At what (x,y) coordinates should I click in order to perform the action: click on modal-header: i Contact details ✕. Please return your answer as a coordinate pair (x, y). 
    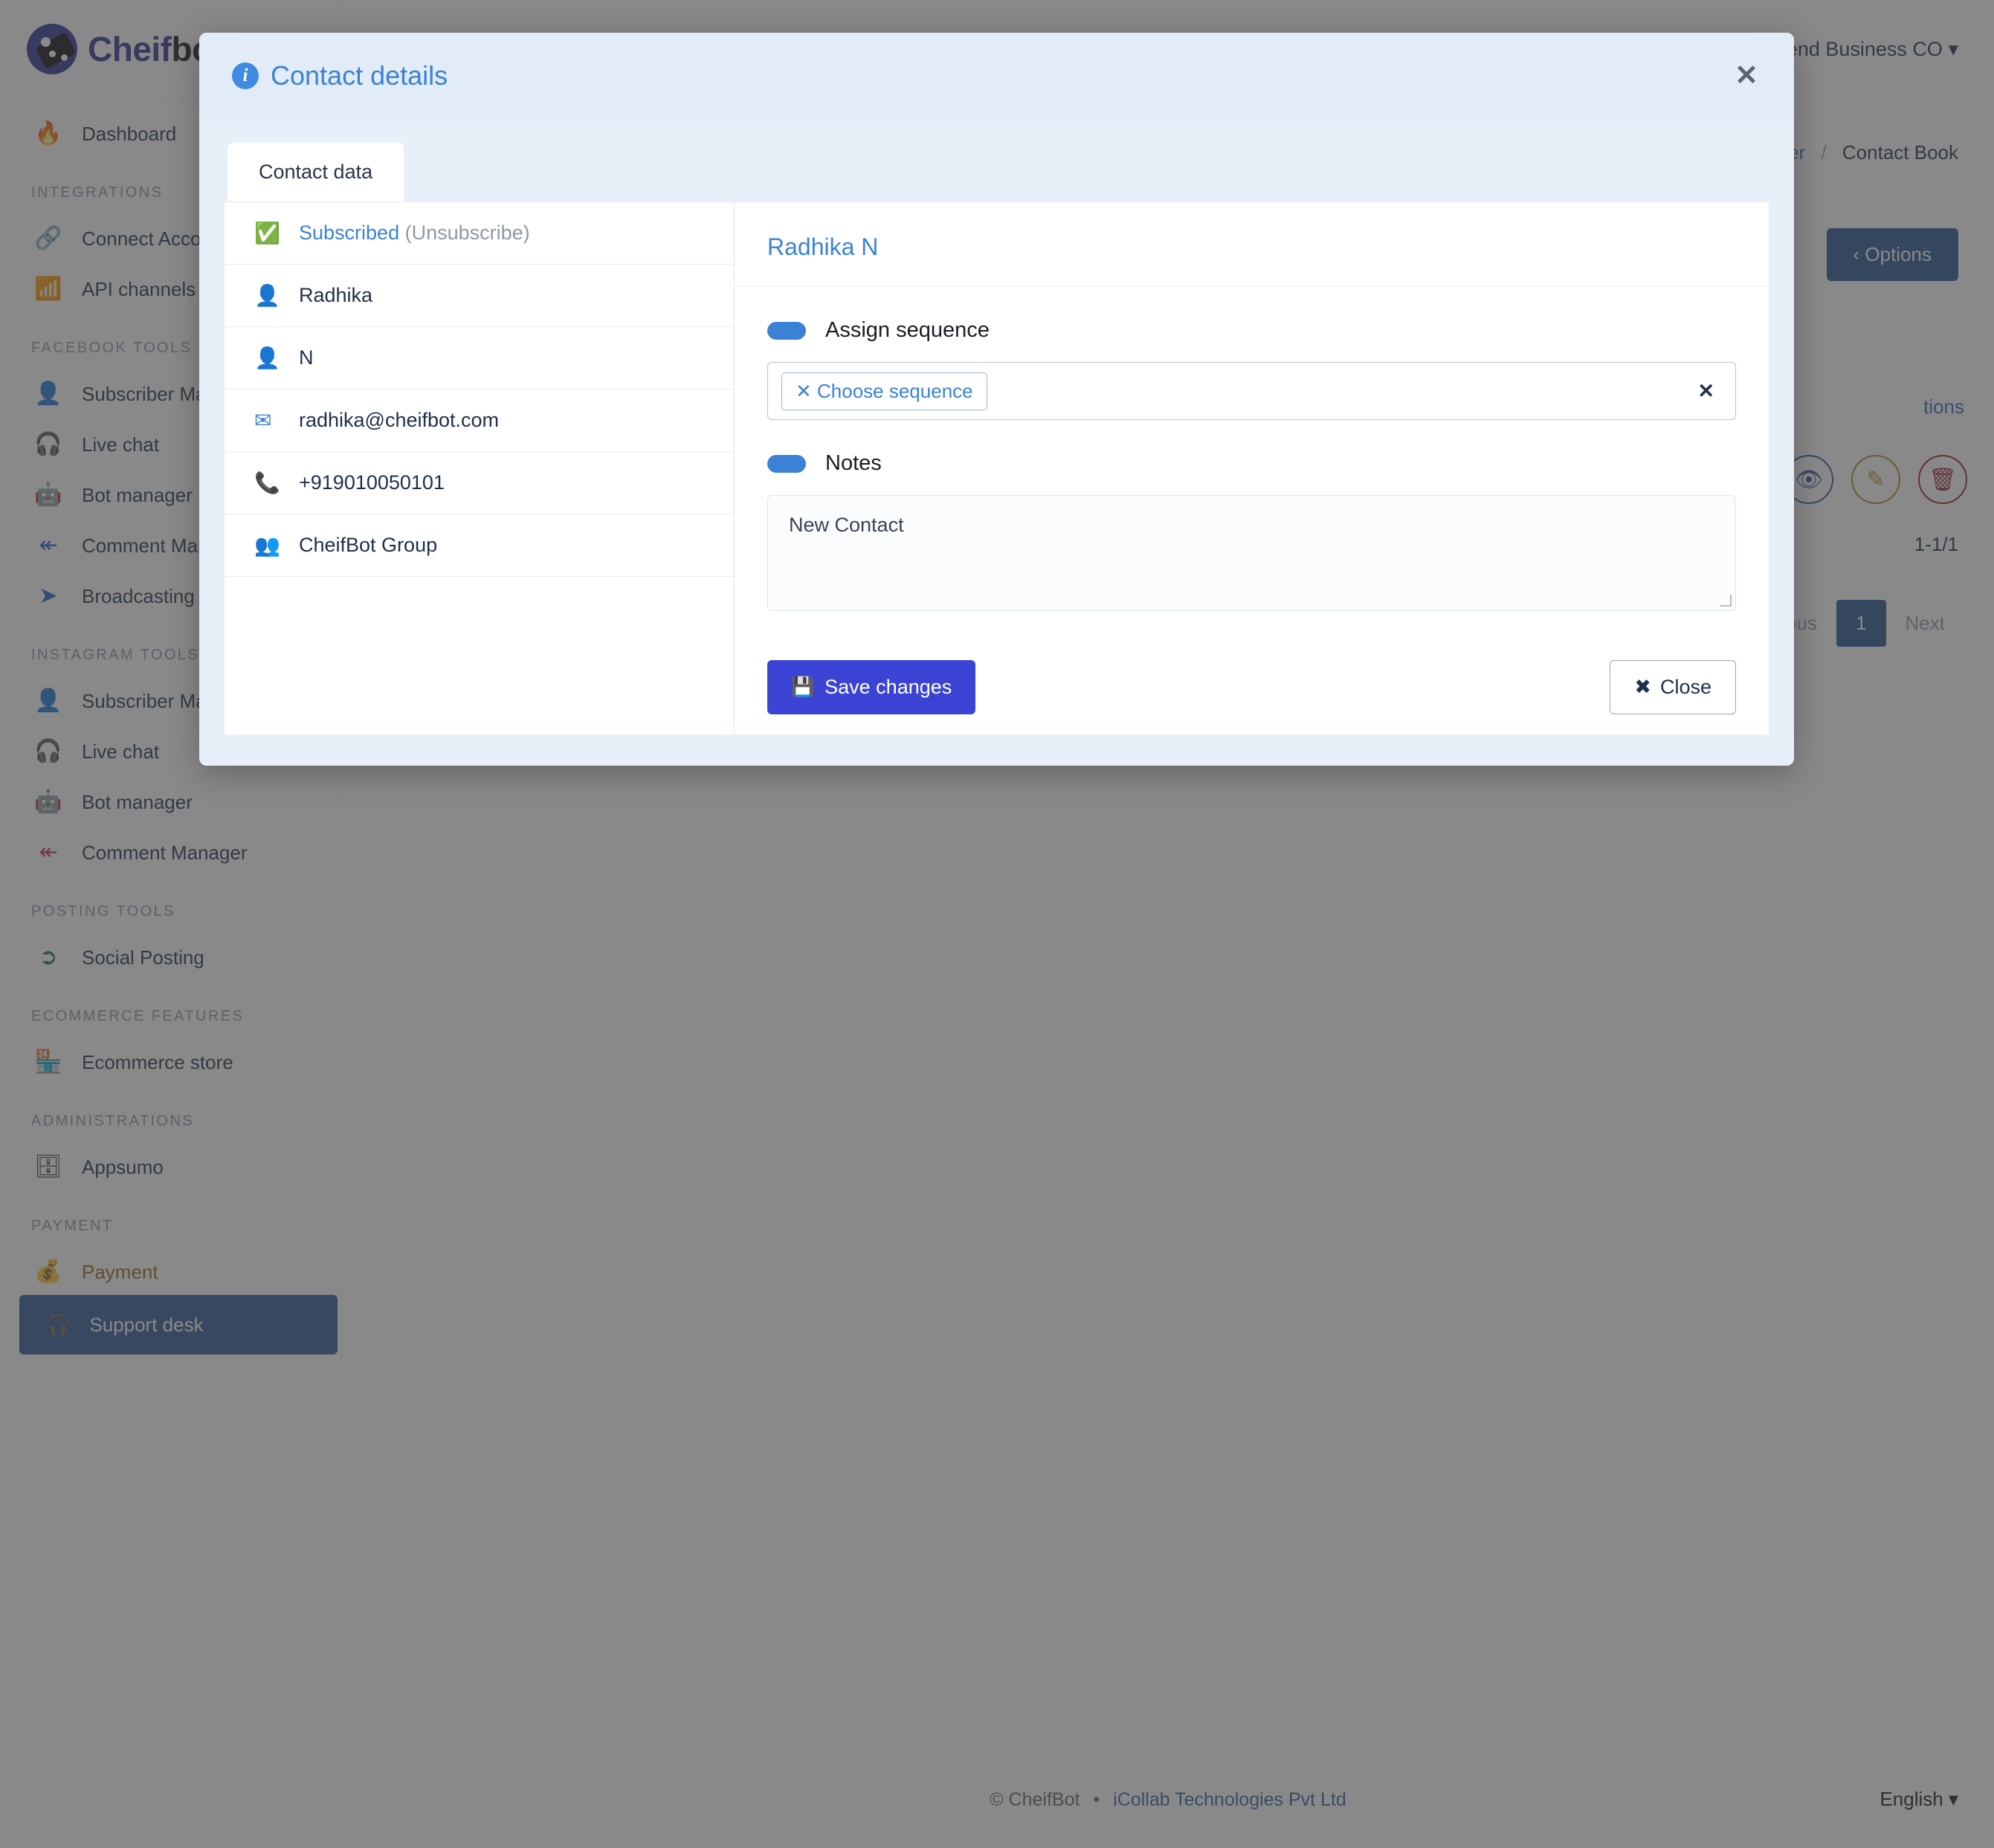
    Looking at the image, I should click on (997, 76).